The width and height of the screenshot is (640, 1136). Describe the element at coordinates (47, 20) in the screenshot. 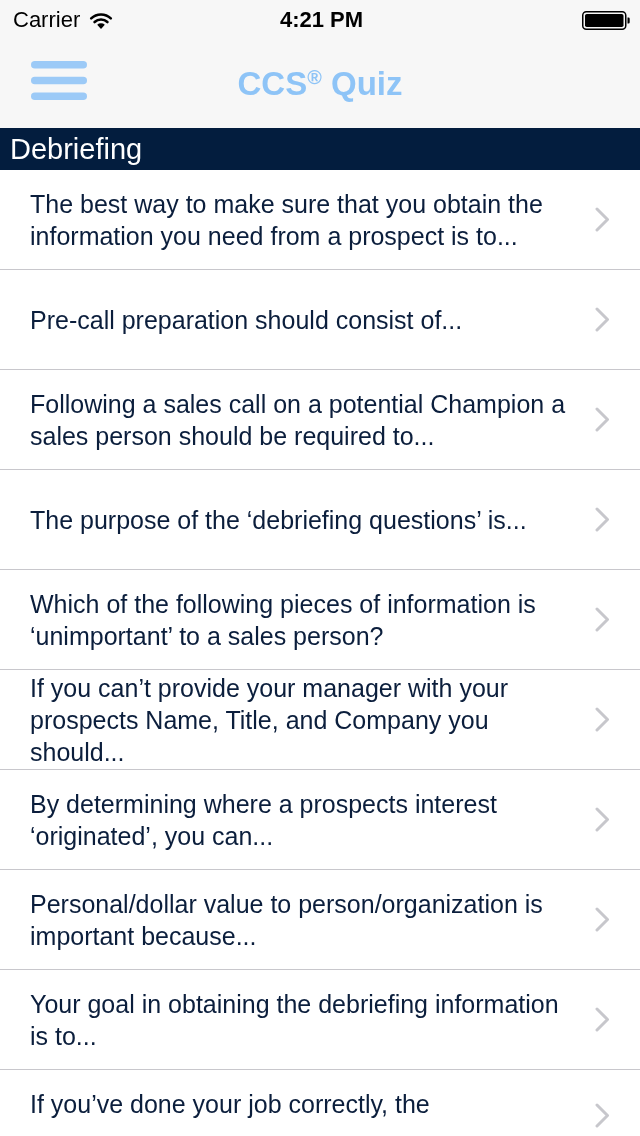

I see `carrier-name: Carrier` at that location.